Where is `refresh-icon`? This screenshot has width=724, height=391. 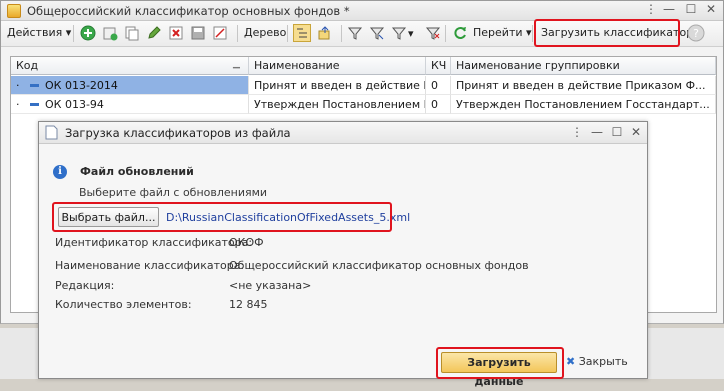 refresh-icon is located at coordinates (460, 33).